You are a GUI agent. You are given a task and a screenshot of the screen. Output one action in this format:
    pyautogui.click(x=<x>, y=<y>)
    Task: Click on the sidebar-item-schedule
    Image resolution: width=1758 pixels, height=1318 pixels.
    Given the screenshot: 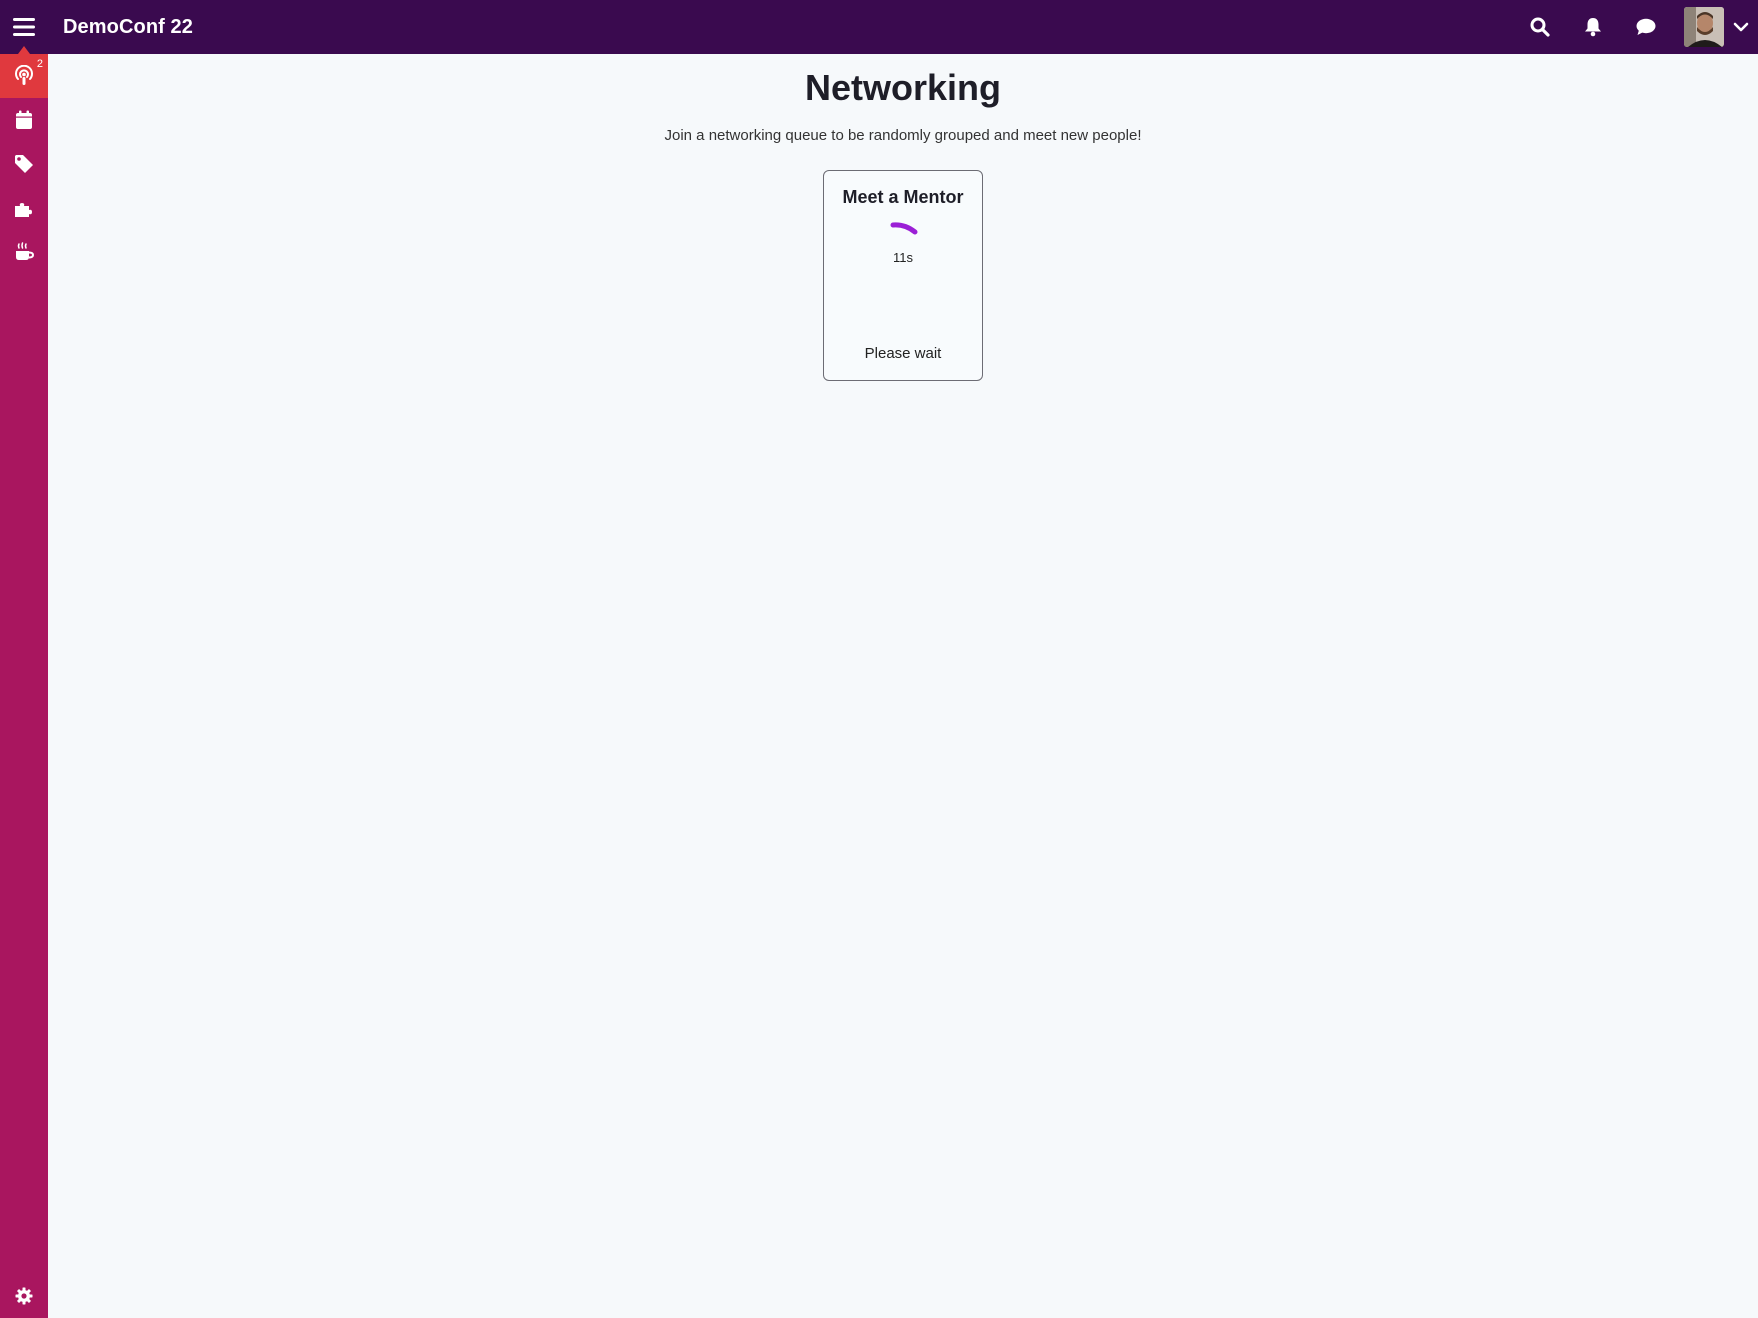 What is the action you would take?
    pyautogui.click(x=24, y=120)
    